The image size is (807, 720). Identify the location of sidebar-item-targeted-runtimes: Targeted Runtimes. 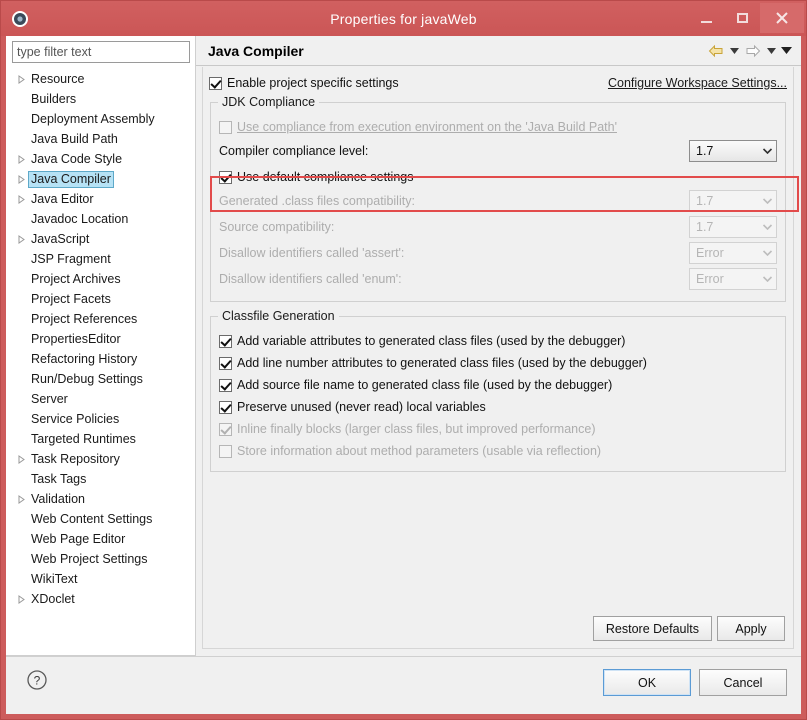
(100, 439).